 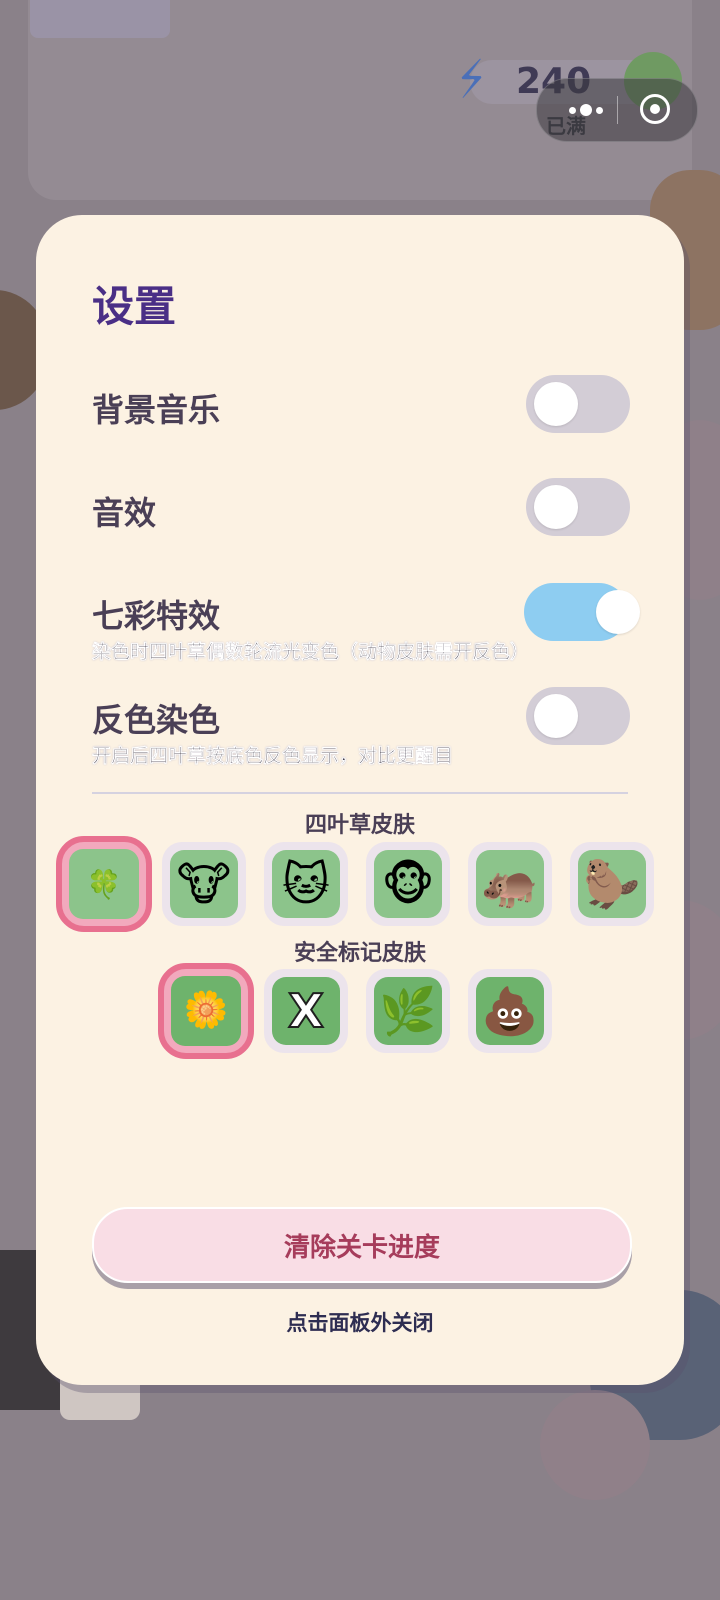 What do you see at coordinates (586, 110) in the screenshot?
I see `more-icon` at bounding box center [586, 110].